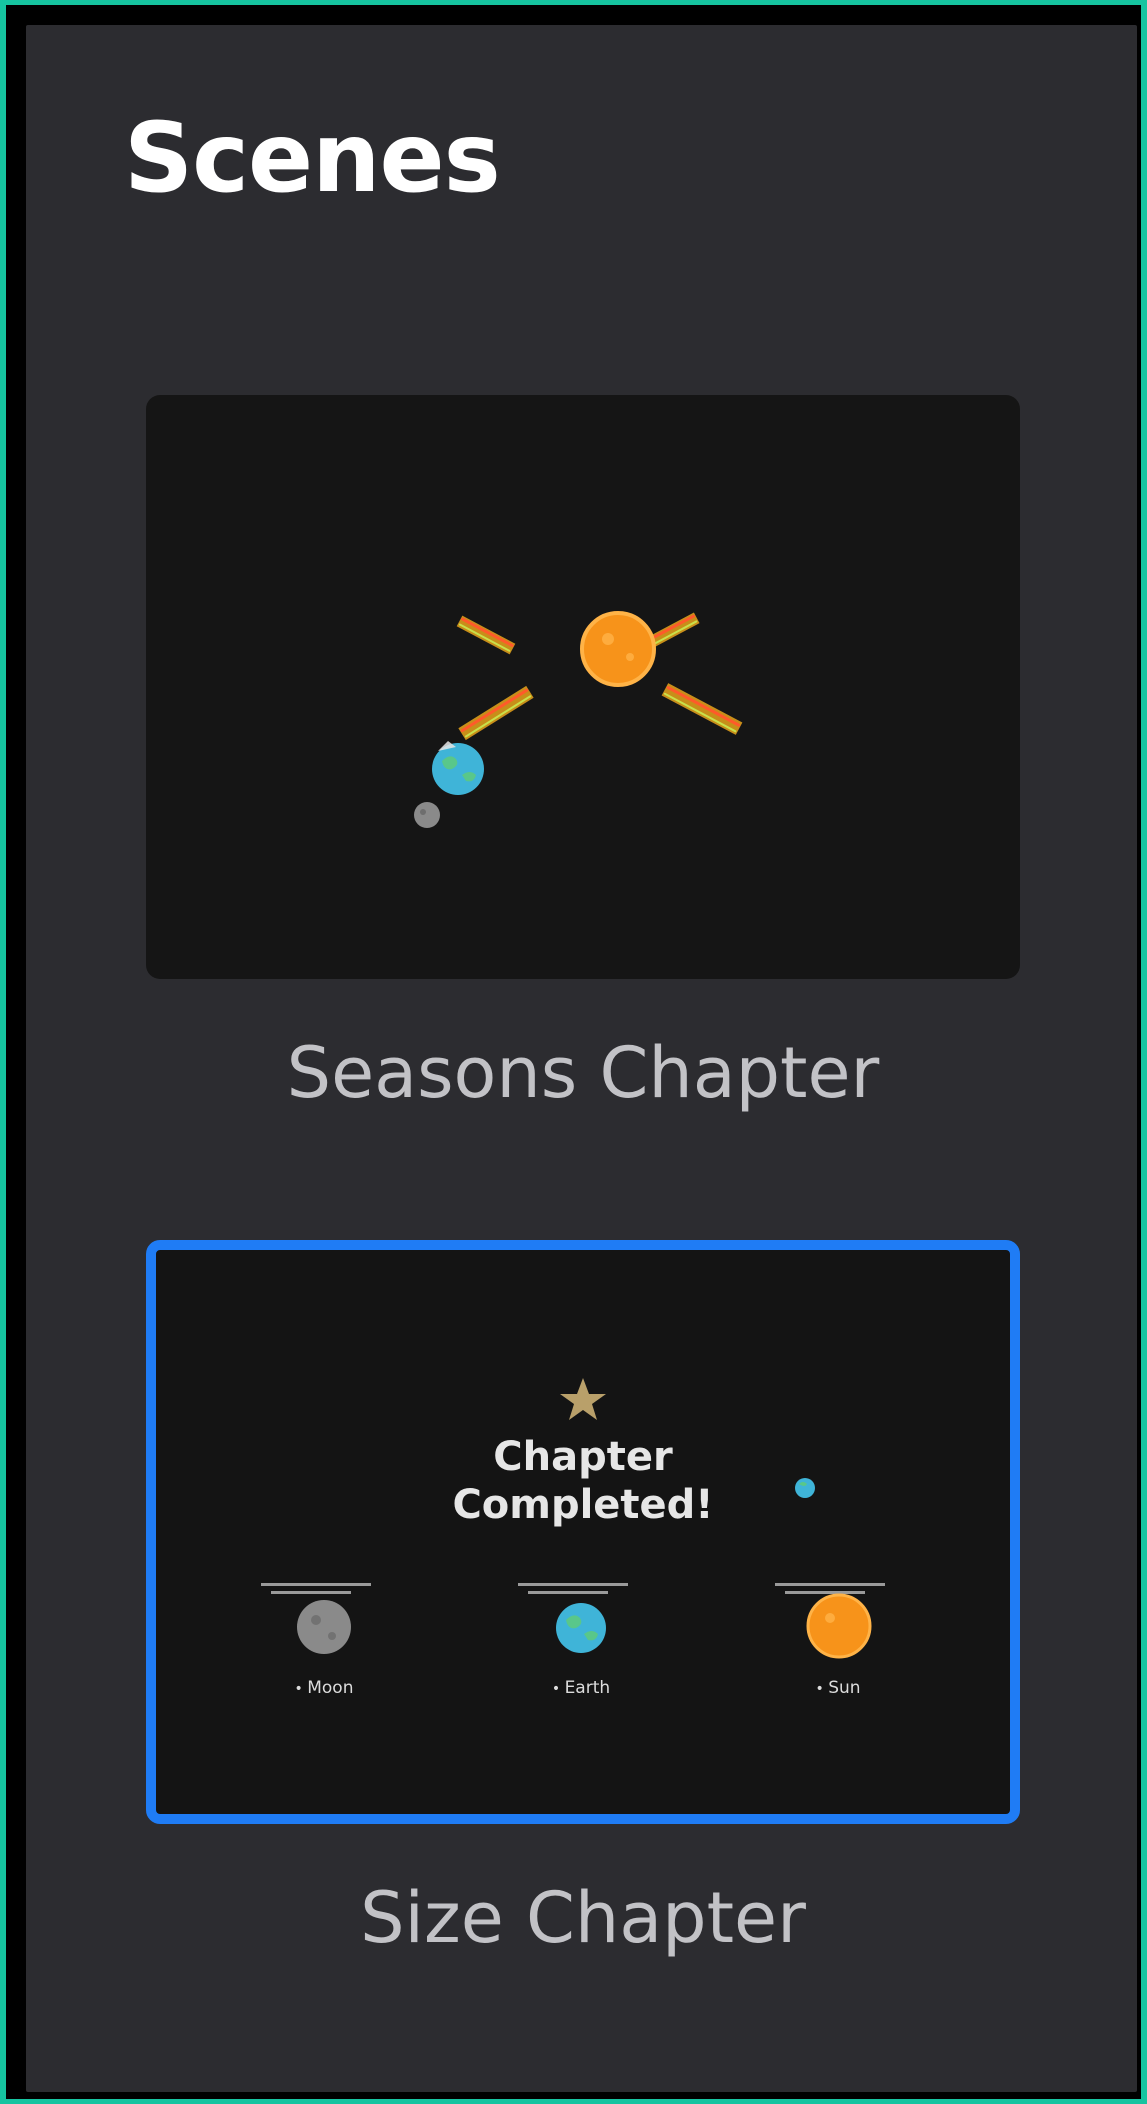 This screenshot has height=2104, width=1147. Describe the element at coordinates (838, 1688) in the screenshot. I see `body-label-sun: Sun` at that location.